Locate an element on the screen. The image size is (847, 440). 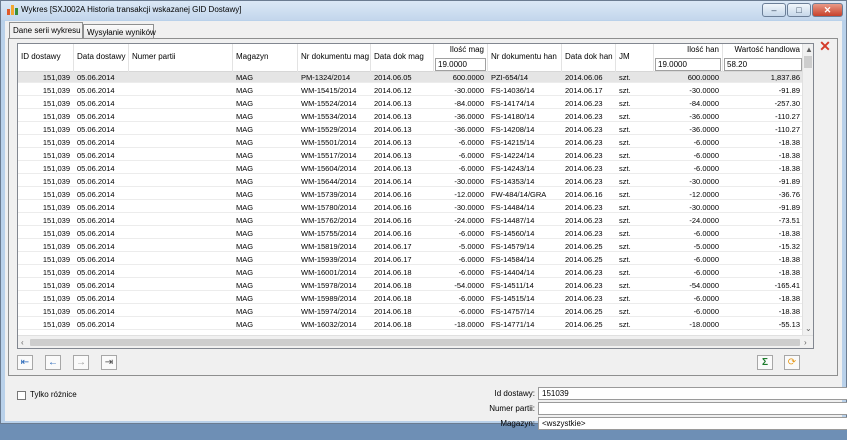
column-header-delivery-date: Data dostawy is located at coordinates (101, 58).